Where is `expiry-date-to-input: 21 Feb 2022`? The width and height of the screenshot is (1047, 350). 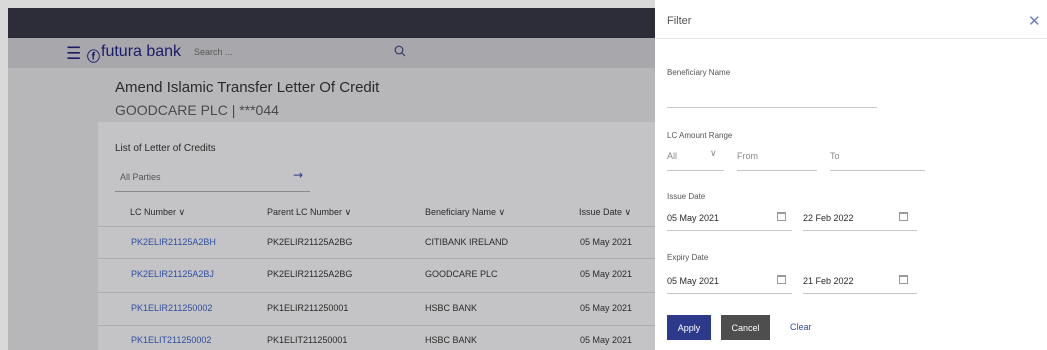
expiry-date-to-input: 21 Feb 2022 is located at coordinates (828, 281).